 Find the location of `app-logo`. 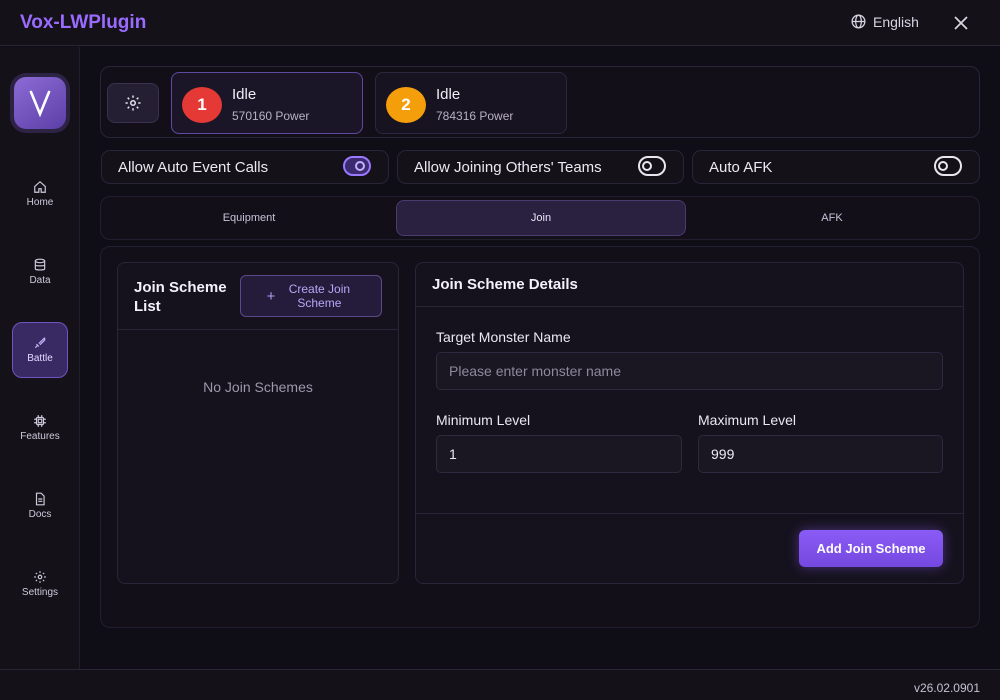

app-logo is located at coordinates (40, 103).